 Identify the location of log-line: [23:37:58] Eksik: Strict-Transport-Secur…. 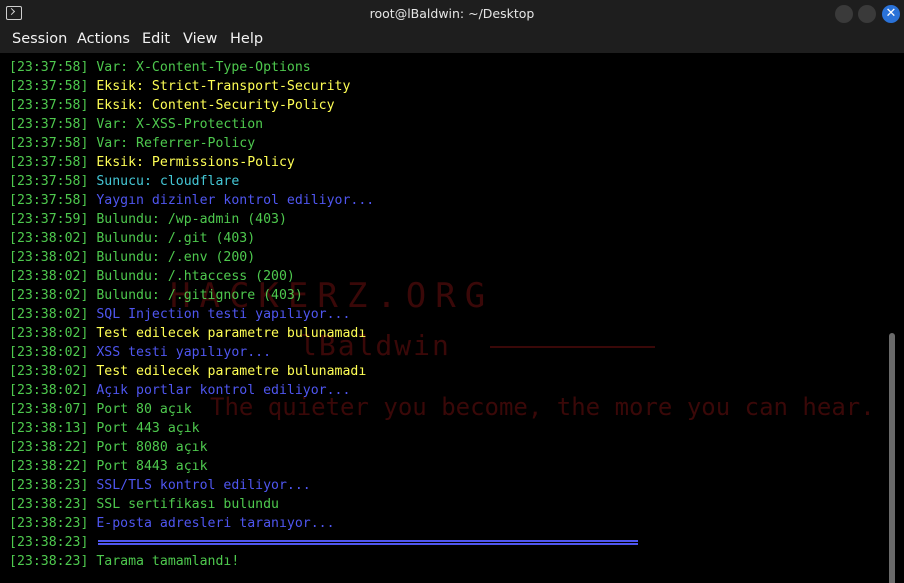
(323, 86).